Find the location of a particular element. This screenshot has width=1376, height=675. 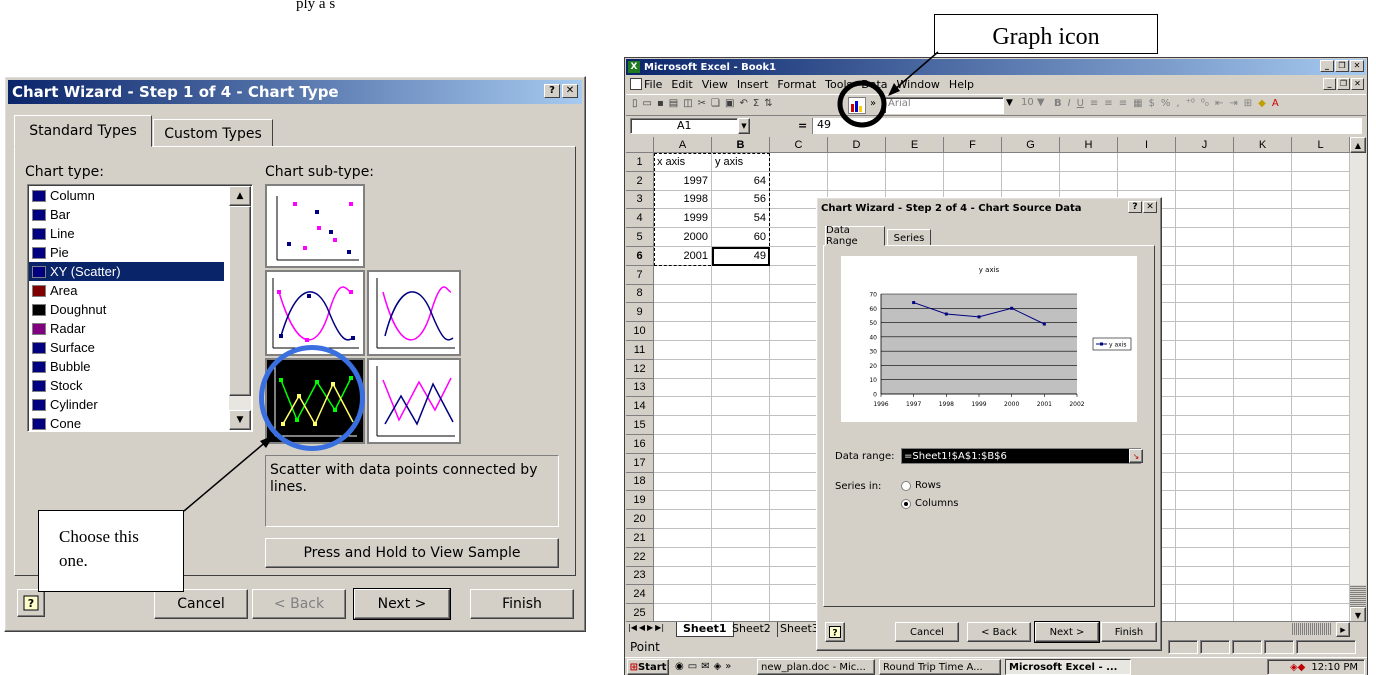

align-right-icon: ≡ is located at coordinates (1123, 103).